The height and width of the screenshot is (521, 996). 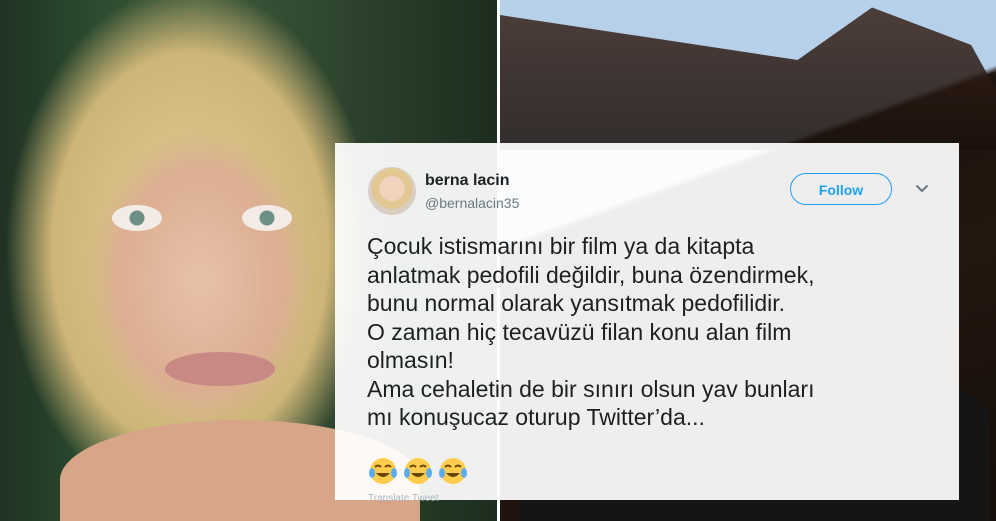 I want to click on hair, so click(x=748, y=78).